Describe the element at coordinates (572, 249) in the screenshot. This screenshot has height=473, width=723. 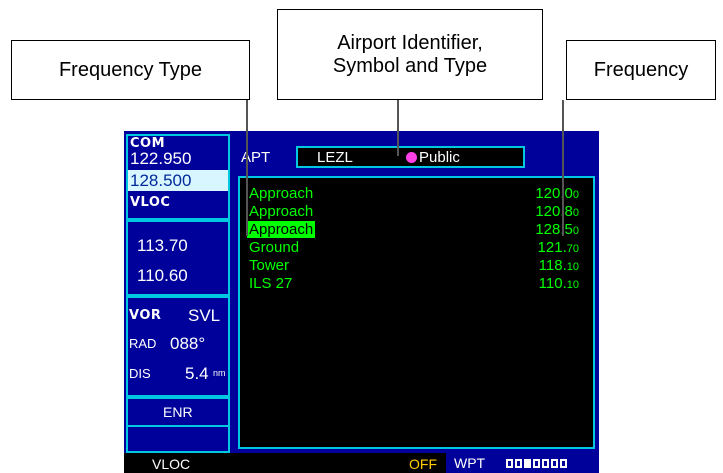
I see `frequency-value-decimal: 70` at that location.